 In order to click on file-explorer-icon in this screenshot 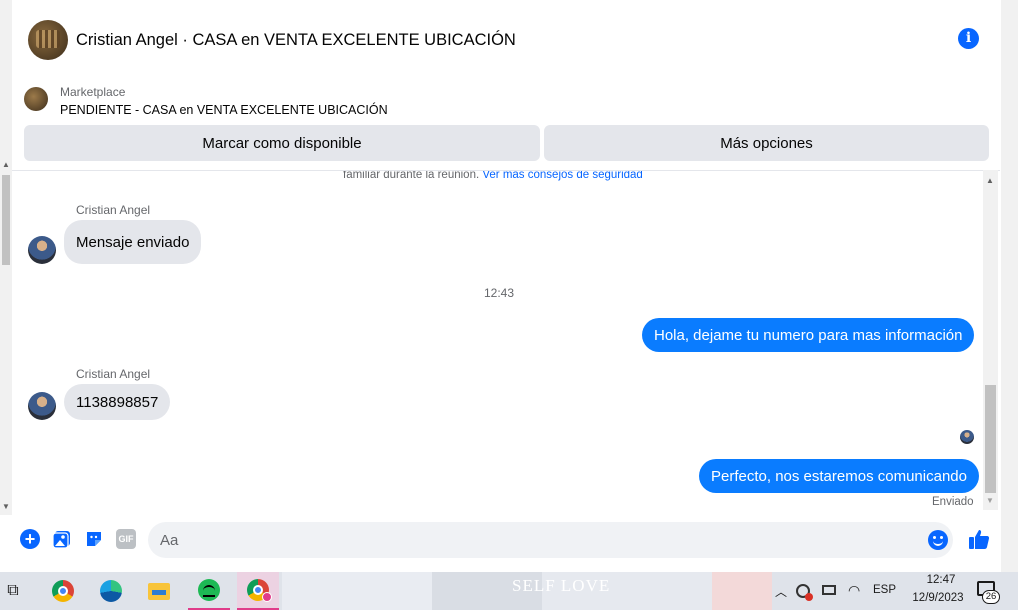, I will do `click(159, 591)`.